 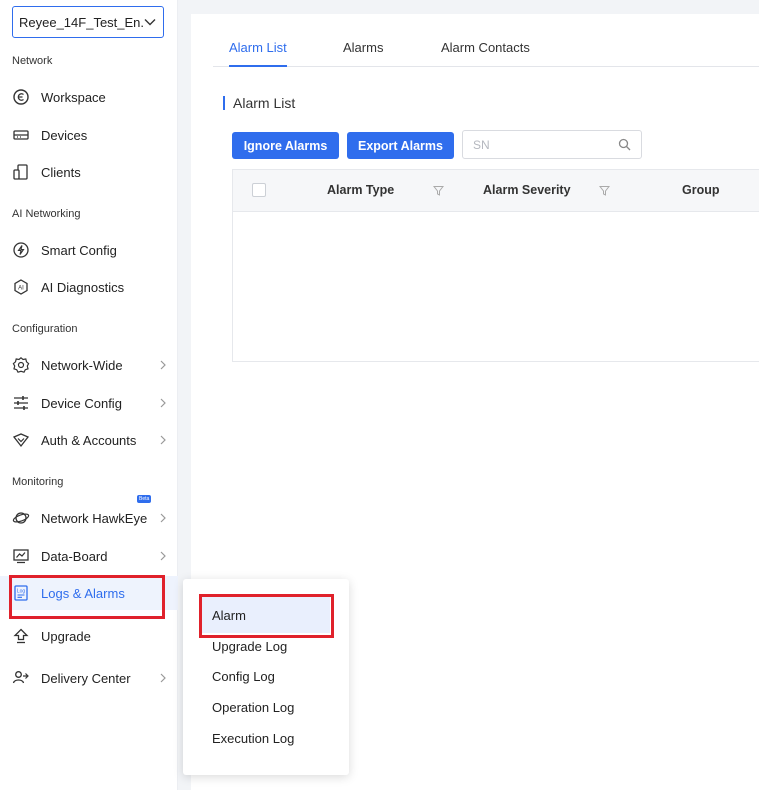 I want to click on group-label-network: Network, so click(x=32, y=61).